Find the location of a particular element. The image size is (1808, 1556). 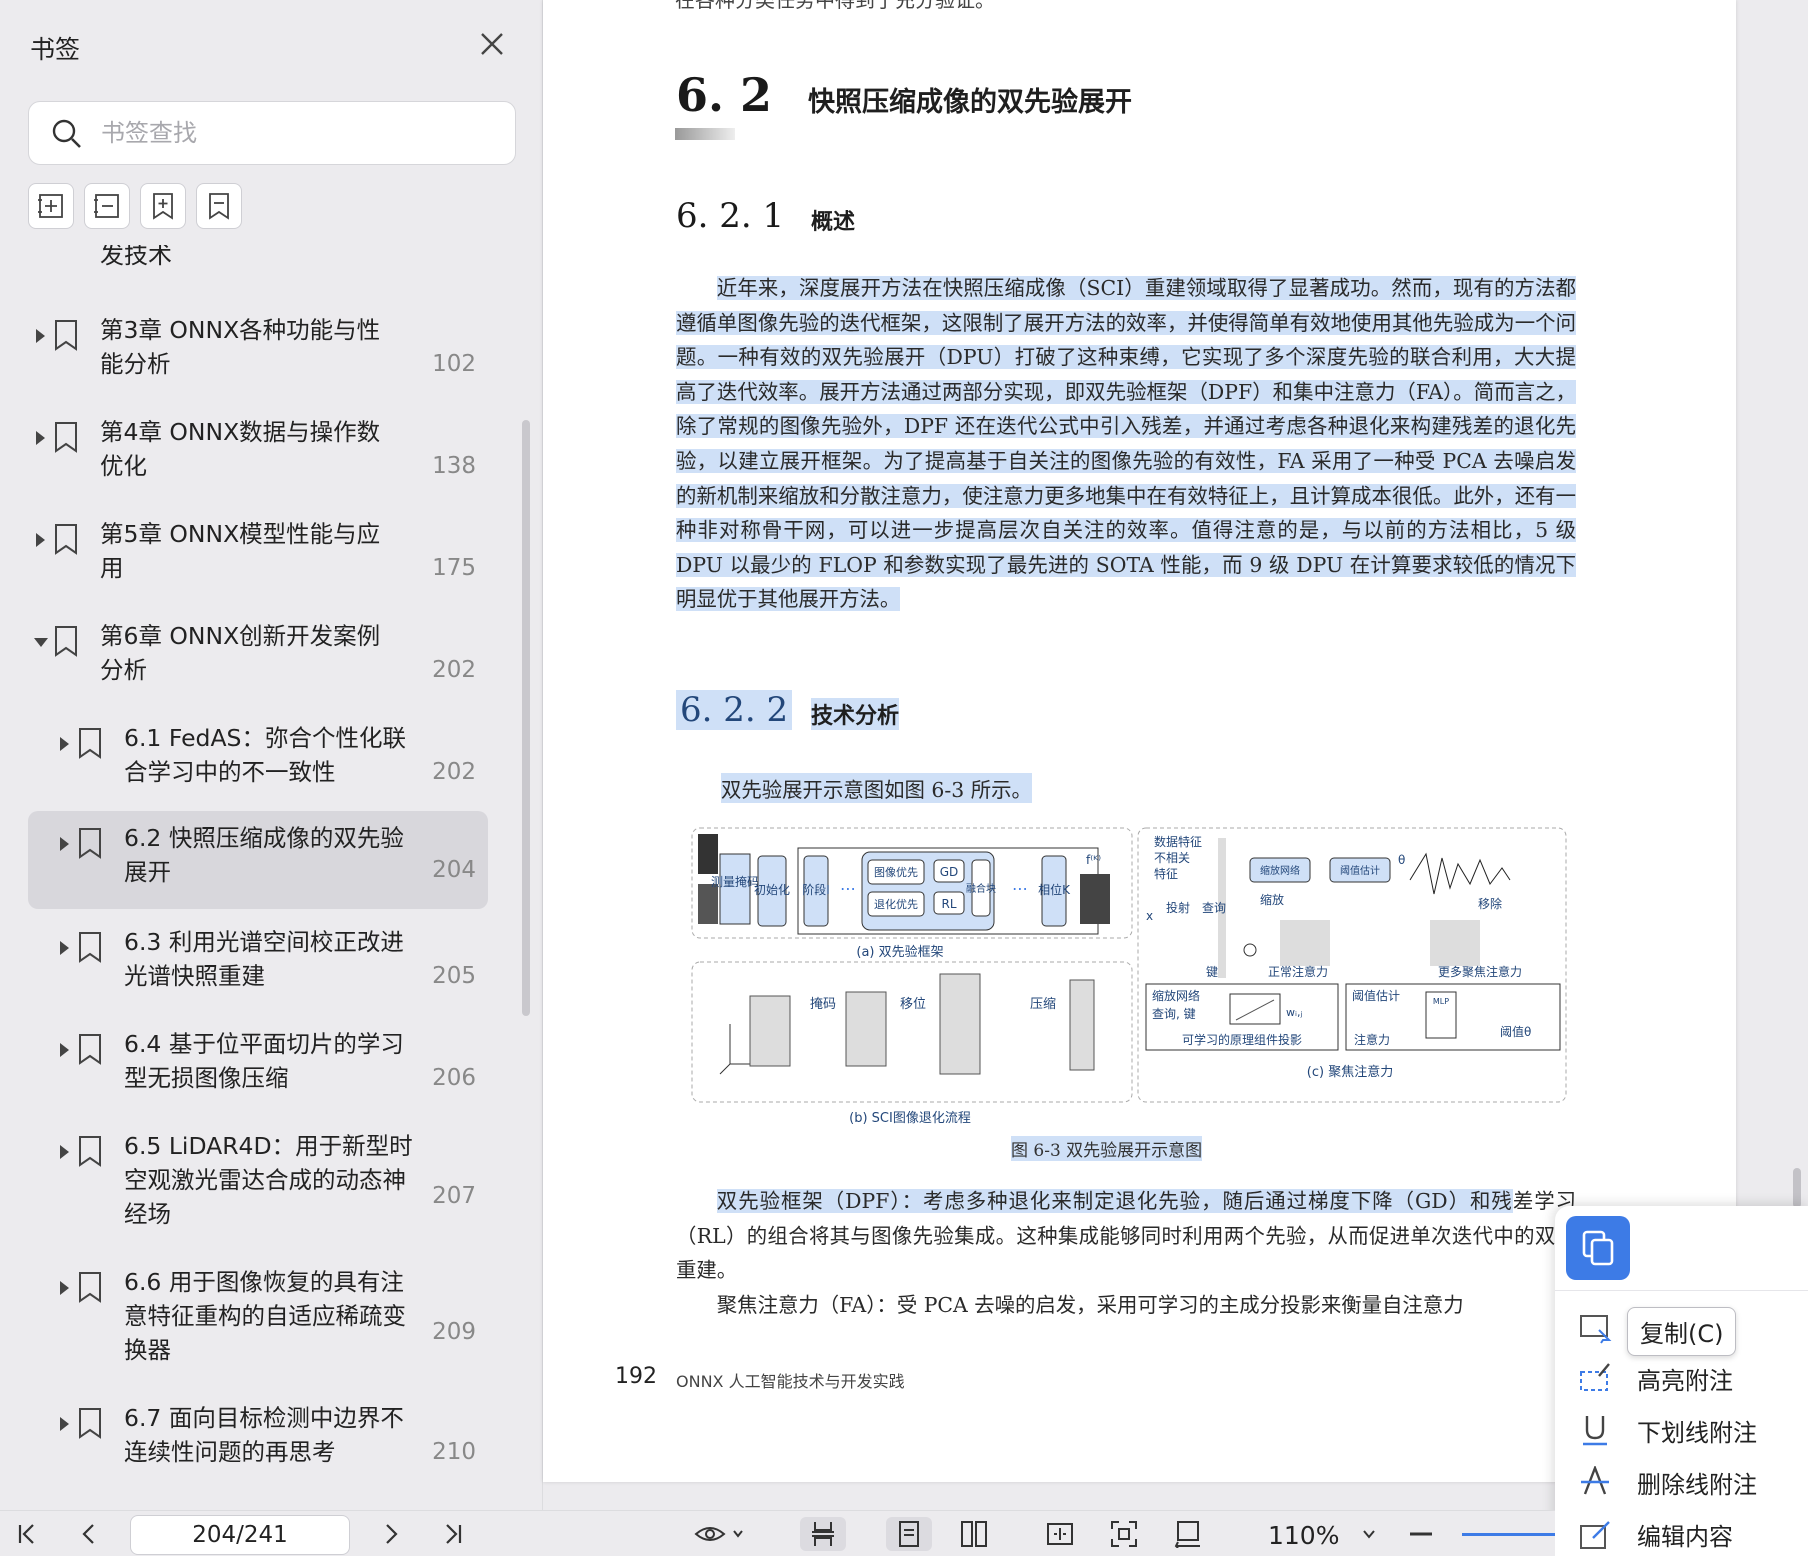

double-page-icon is located at coordinates (974, 1534).